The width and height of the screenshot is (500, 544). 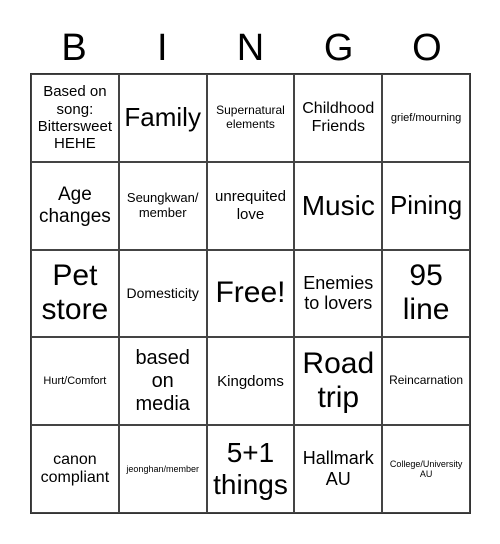 I want to click on bingo-cell: Enemies to lovers, so click(x=338, y=293).